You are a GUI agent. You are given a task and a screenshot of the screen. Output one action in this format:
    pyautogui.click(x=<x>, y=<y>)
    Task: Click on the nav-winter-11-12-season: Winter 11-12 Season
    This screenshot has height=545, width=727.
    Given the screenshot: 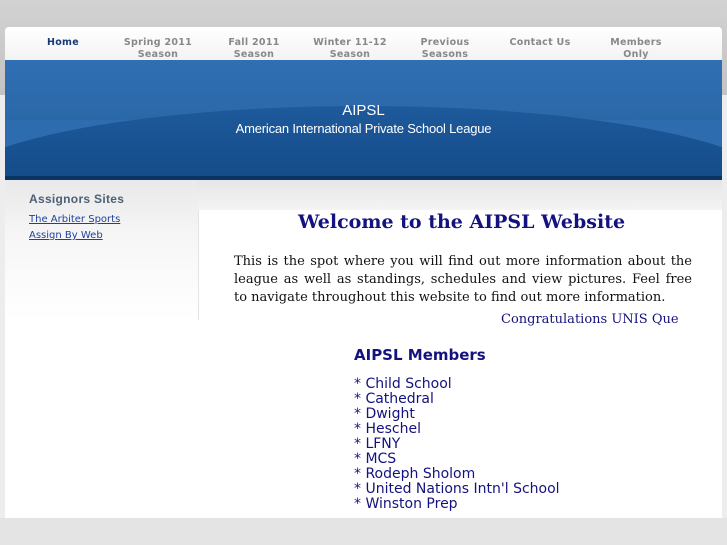 What is the action you would take?
    pyautogui.click(x=350, y=49)
    